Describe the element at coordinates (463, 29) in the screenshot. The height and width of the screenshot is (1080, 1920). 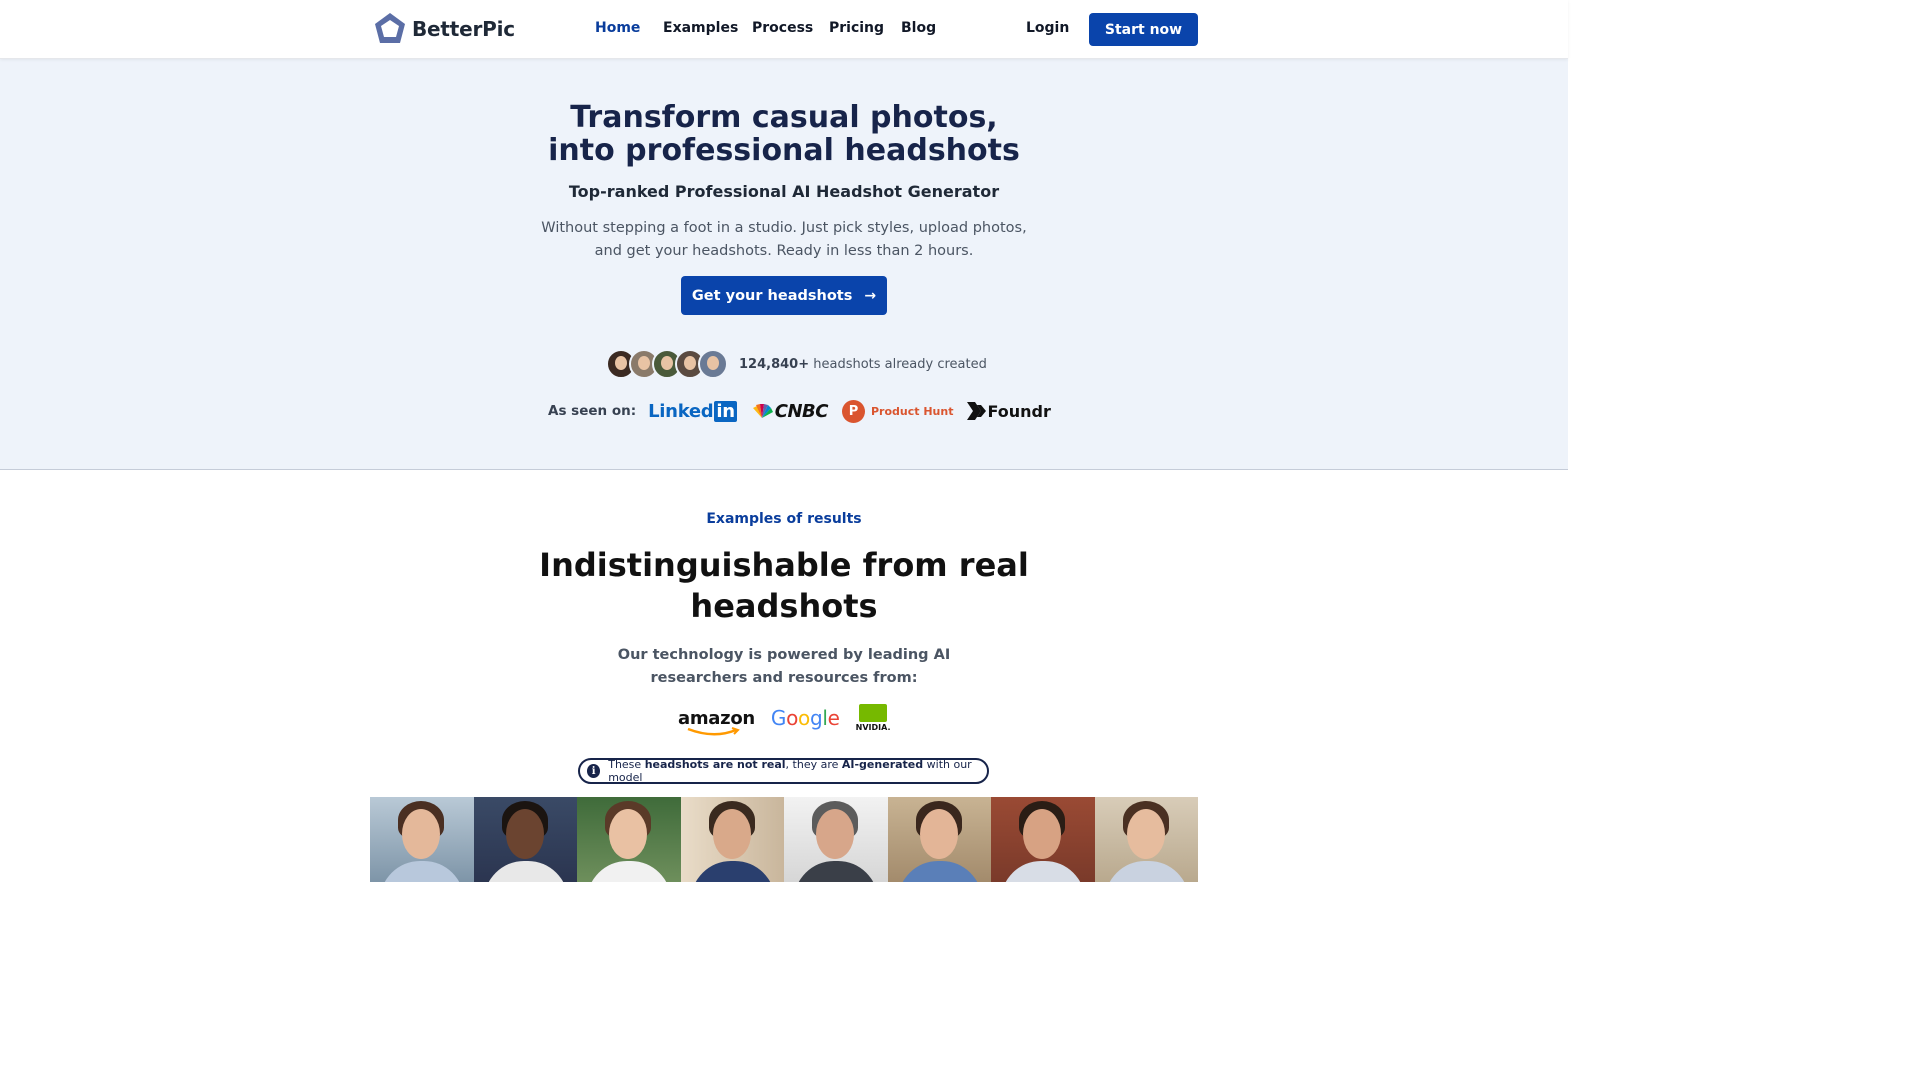
I see `brand-name: BetterPic` at that location.